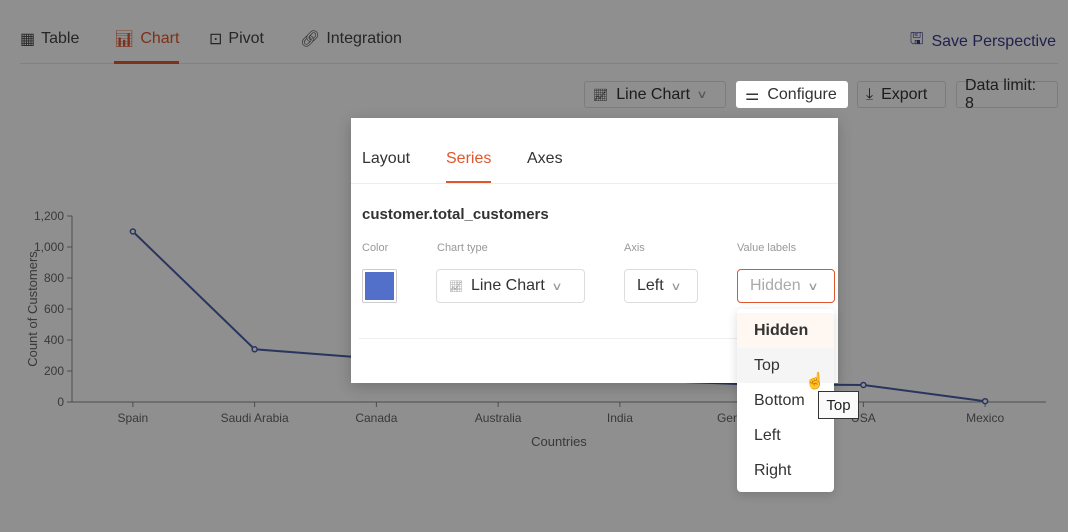  I want to click on option-left: Left, so click(785, 435).